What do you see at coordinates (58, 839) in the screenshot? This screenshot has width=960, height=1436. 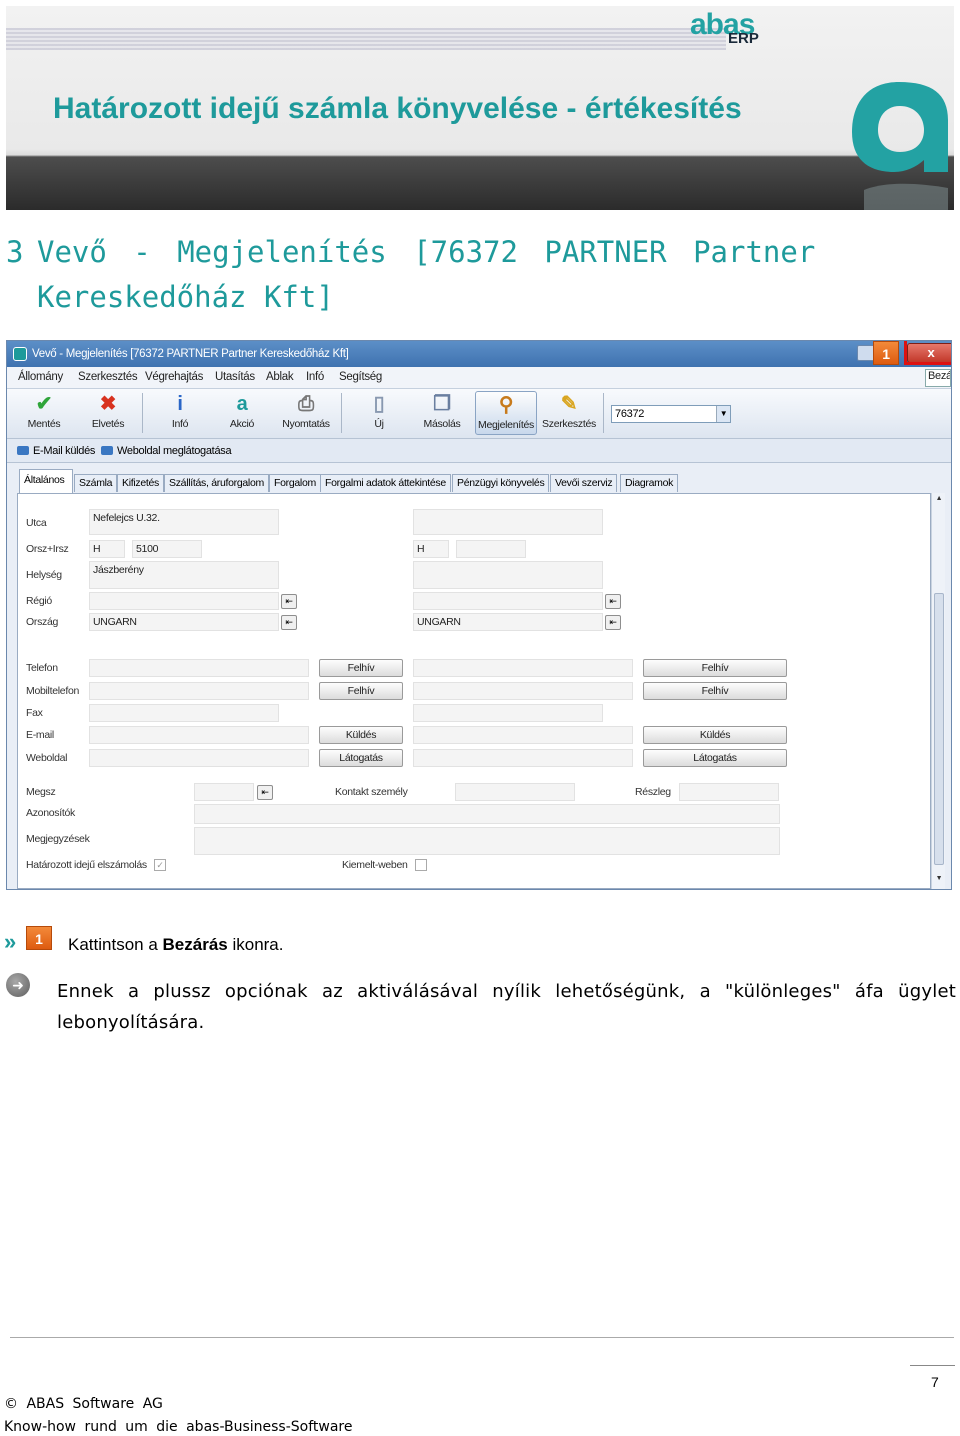 I see `notes-label: Megjegyzések` at bounding box center [58, 839].